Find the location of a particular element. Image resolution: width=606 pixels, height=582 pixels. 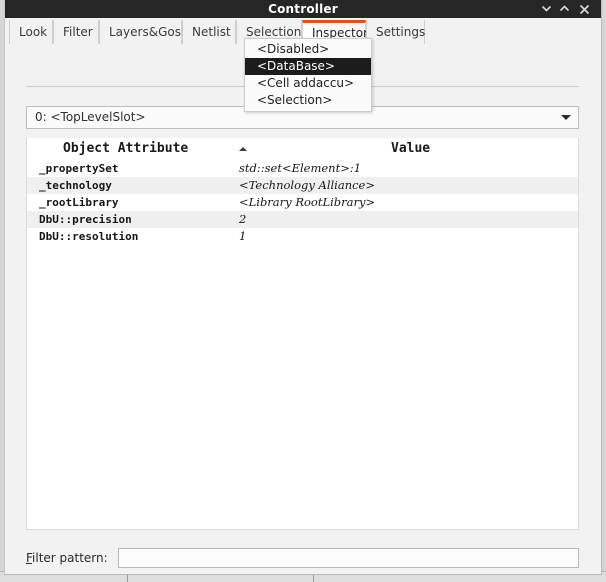

title-bar: Controller is located at coordinates (303, 9).